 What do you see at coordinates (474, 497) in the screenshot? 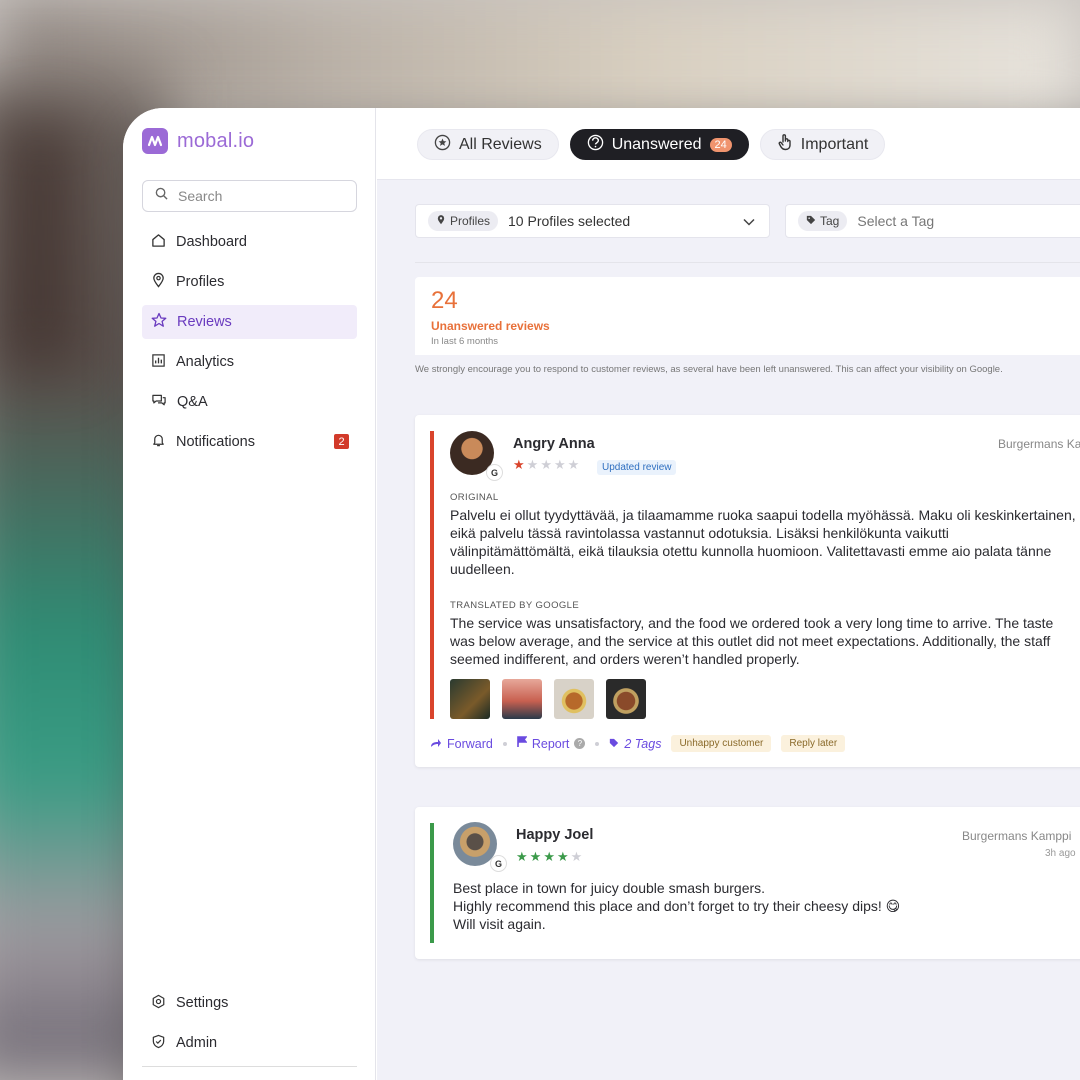
I see `original-label: ORIGINAL` at bounding box center [474, 497].